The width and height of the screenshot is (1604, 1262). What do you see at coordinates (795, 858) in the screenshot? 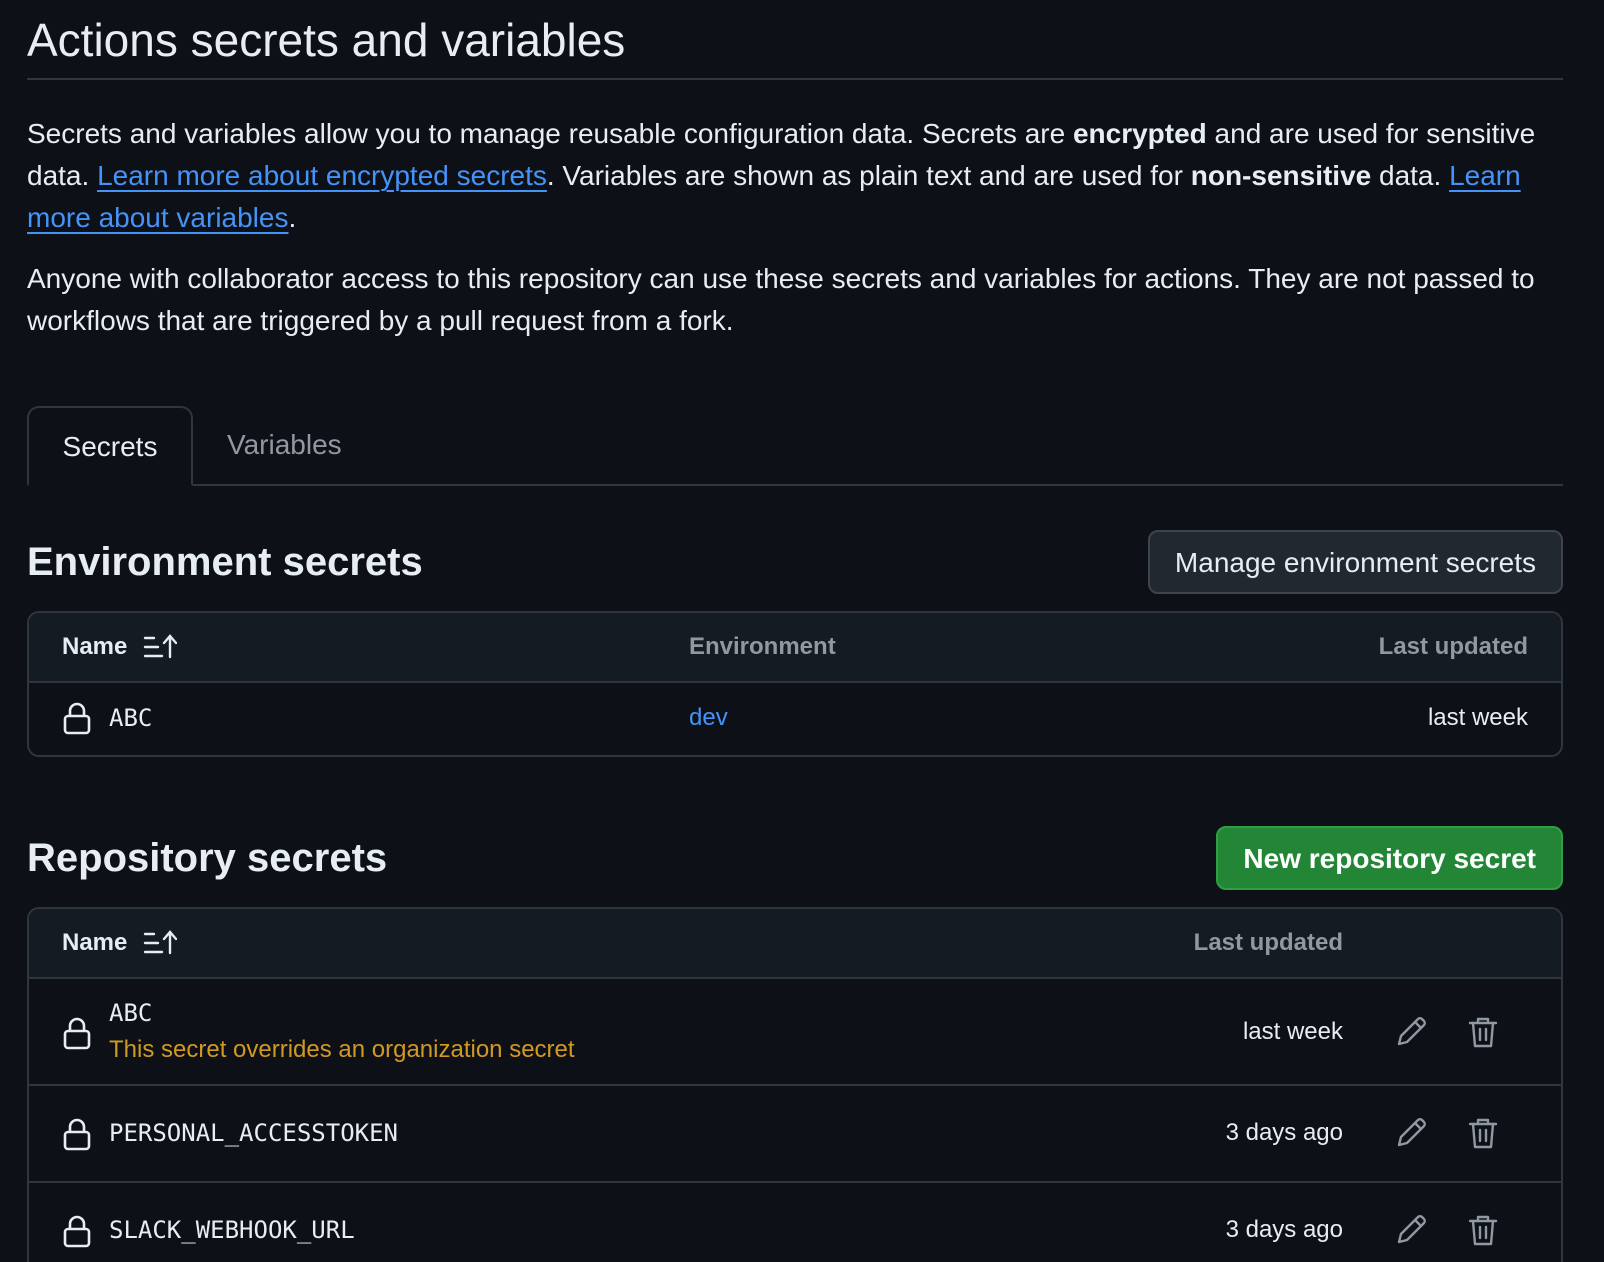
I see `repository-secrets-header: Repository secrets New repository secret` at bounding box center [795, 858].